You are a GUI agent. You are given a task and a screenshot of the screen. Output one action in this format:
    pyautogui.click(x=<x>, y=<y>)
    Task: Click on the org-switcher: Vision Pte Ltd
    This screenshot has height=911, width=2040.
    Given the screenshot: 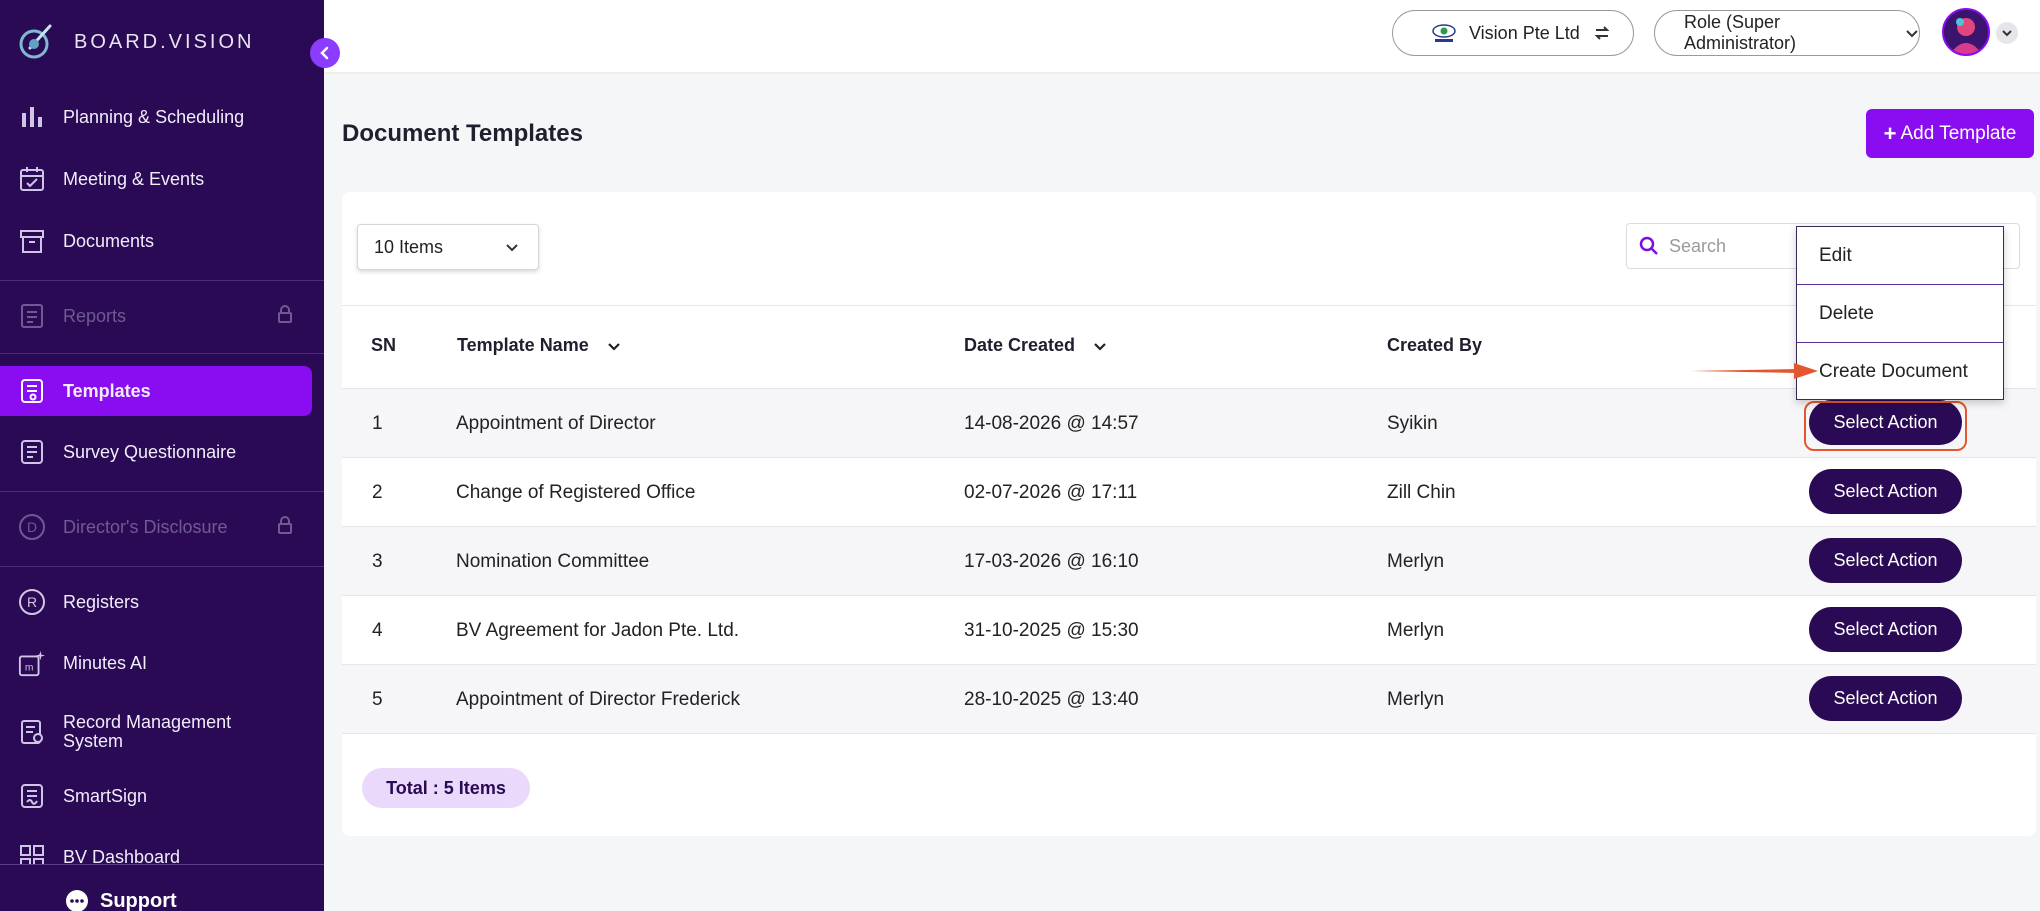 What is the action you would take?
    pyautogui.click(x=1513, y=33)
    